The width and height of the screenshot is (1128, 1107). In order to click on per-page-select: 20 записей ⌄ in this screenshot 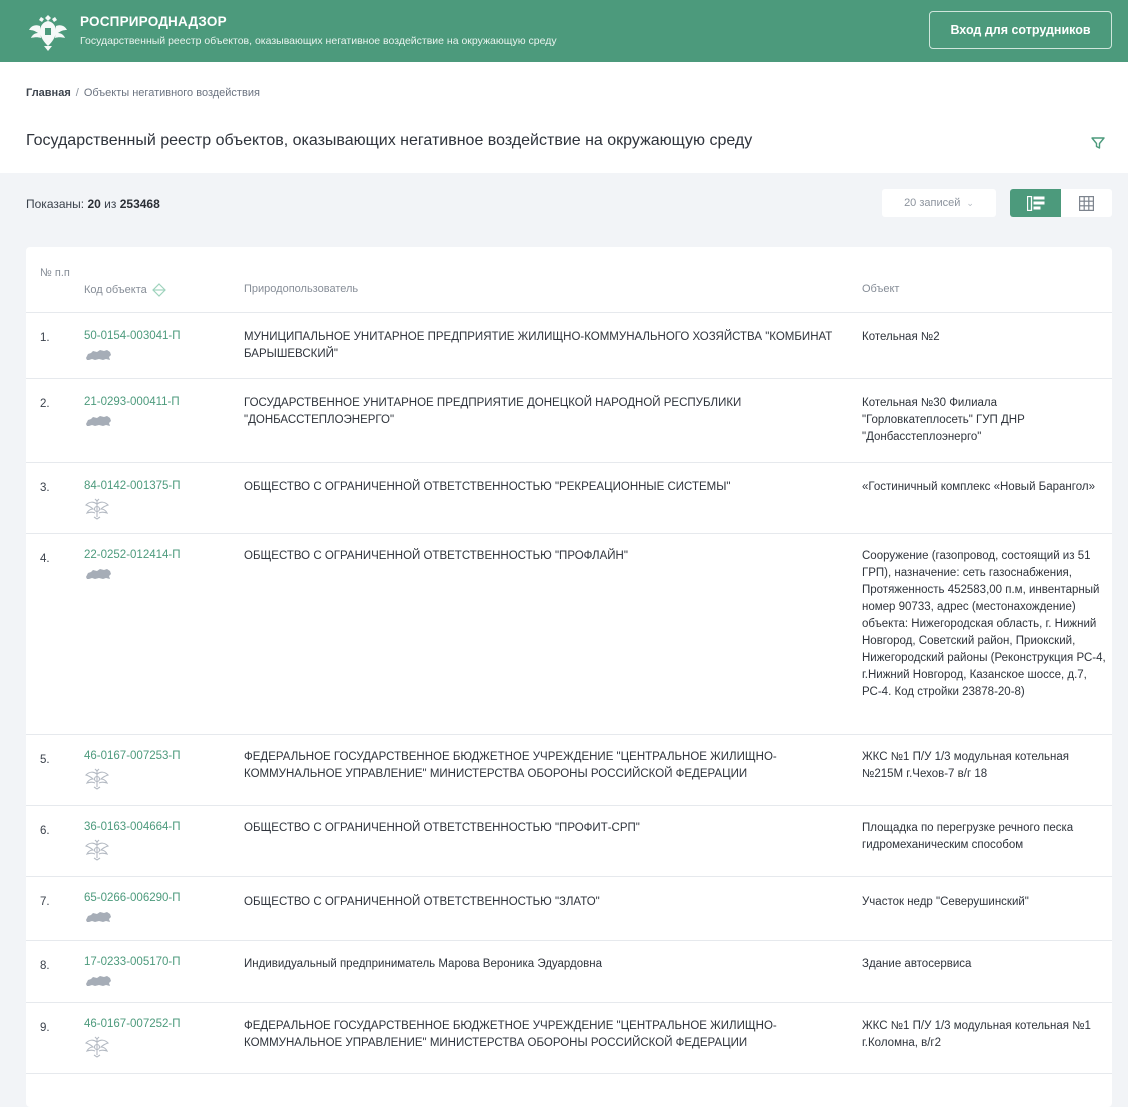, I will do `click(939, 203)`.